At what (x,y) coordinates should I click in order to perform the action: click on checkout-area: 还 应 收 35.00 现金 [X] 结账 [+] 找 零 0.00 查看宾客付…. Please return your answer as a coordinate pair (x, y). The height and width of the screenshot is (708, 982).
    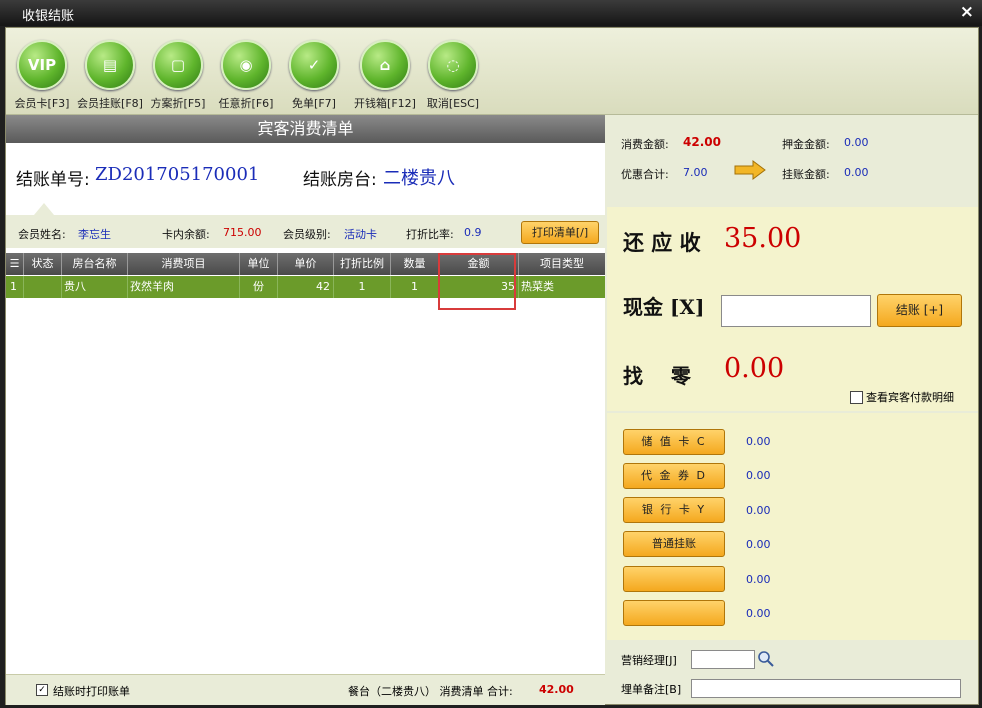
    Looking at the image, I should click on (792, 309).